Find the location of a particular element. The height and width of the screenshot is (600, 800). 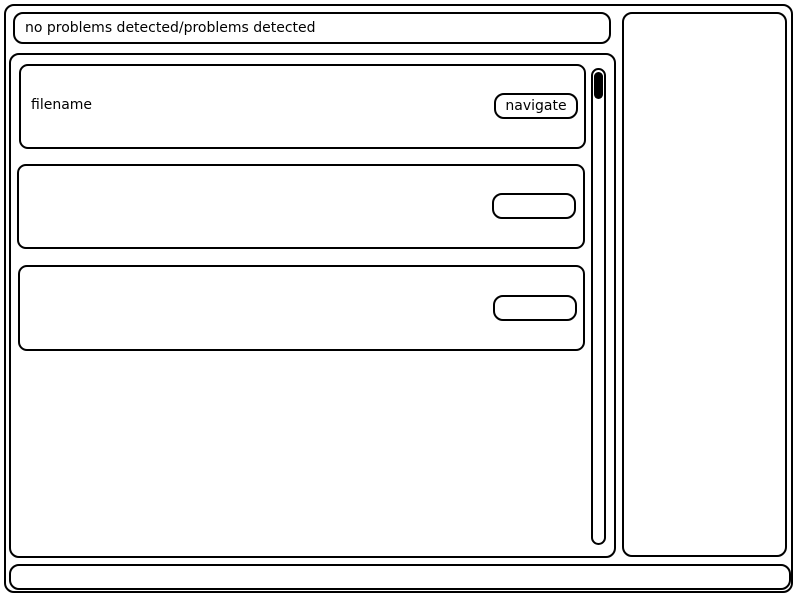

result-card: filename navigate is located at coordinates (302, 106).